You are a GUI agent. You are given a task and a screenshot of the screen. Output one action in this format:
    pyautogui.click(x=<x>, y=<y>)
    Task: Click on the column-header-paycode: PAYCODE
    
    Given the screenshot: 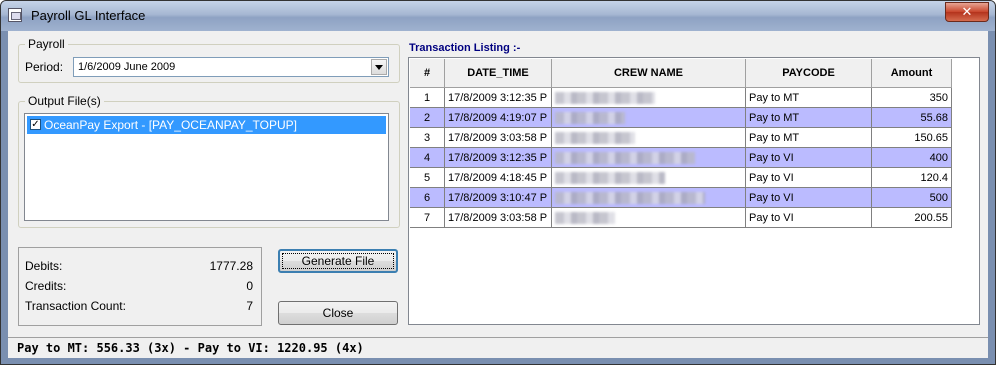 What is the action you would take?
    pyautogui.click(x=808, y=73)
    